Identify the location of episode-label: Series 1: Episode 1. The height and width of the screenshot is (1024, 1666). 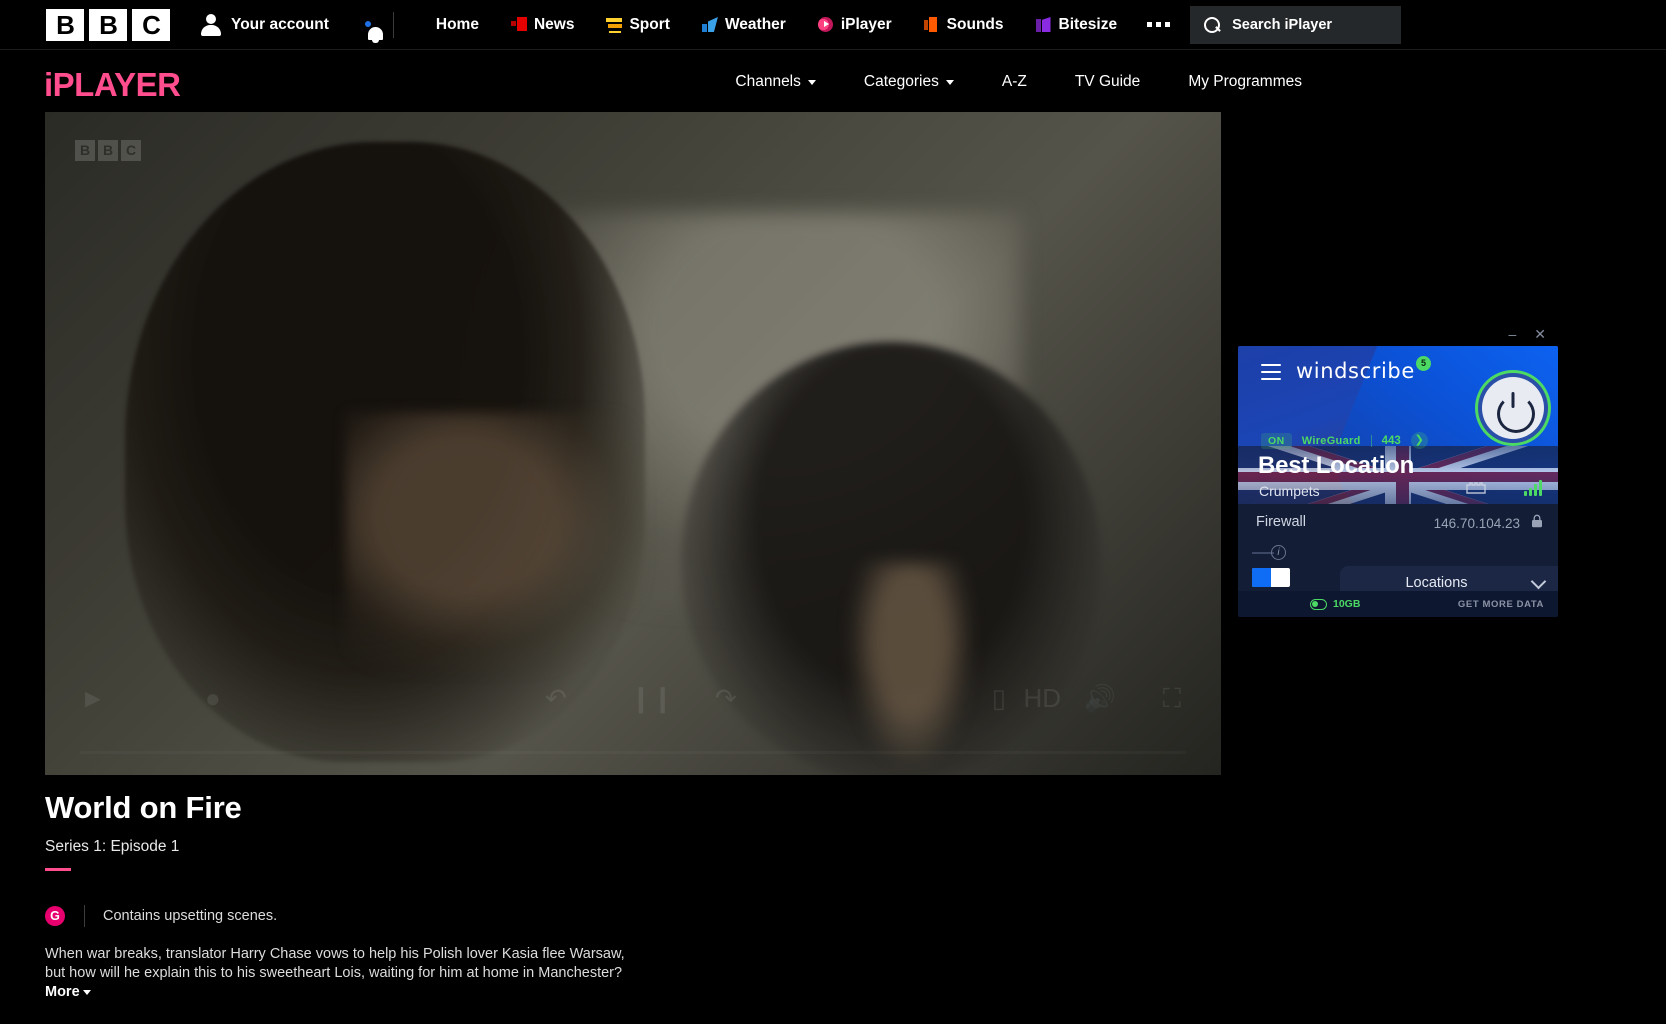
(112, 846).